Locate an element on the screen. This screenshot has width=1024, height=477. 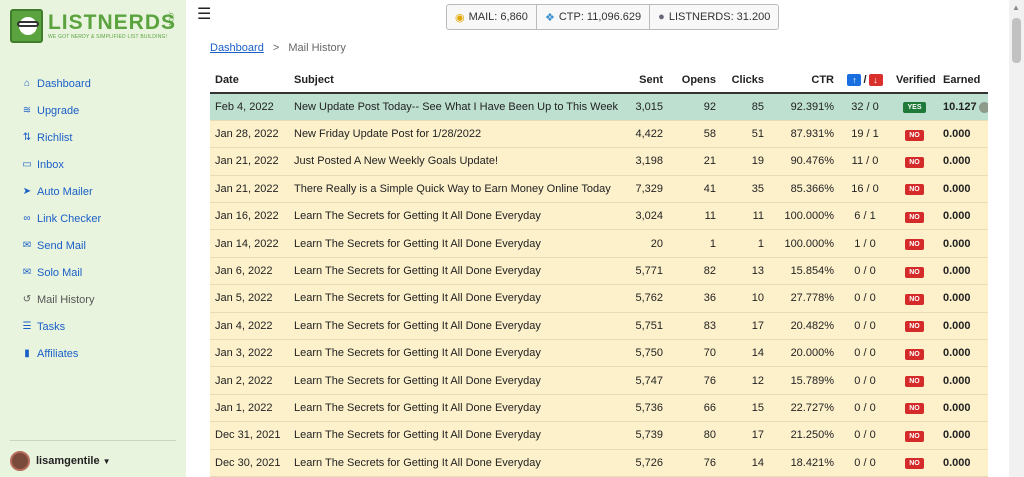
header-ctr: CTR is located at coordinates (804, 81).